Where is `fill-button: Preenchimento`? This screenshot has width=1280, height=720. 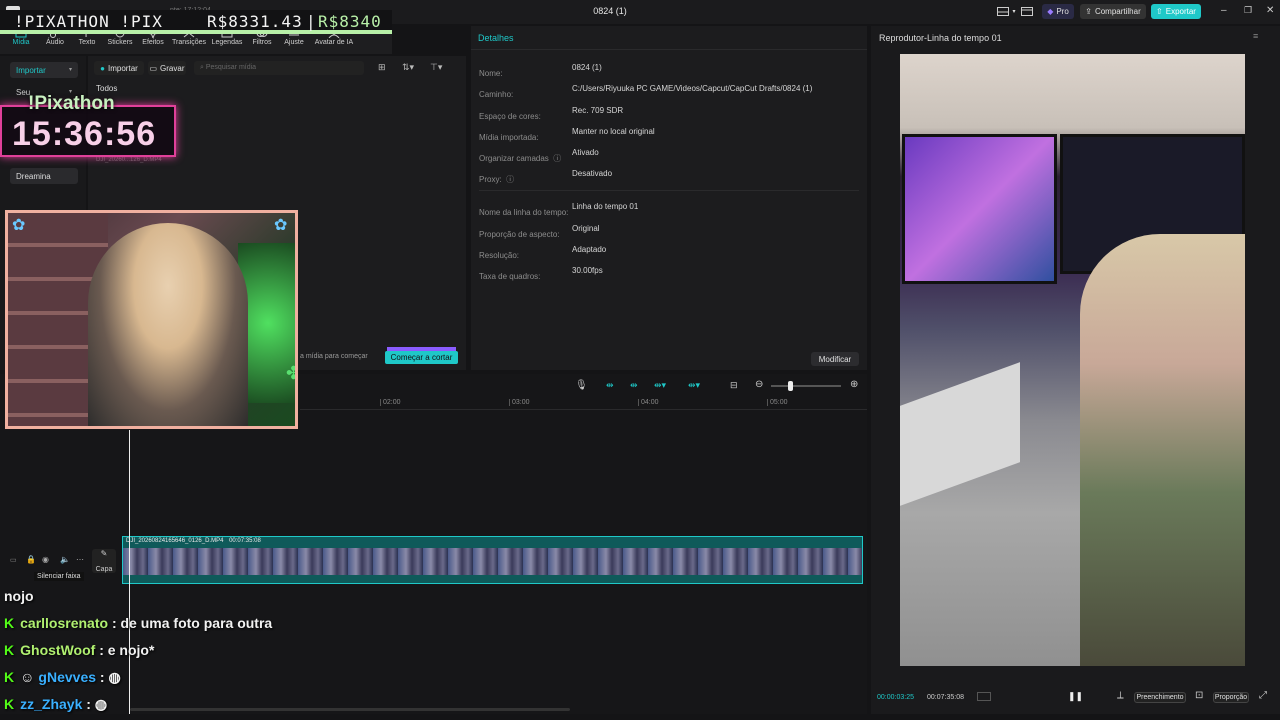
fill-button: Preenchimento is located at coordinates (1160, 697).